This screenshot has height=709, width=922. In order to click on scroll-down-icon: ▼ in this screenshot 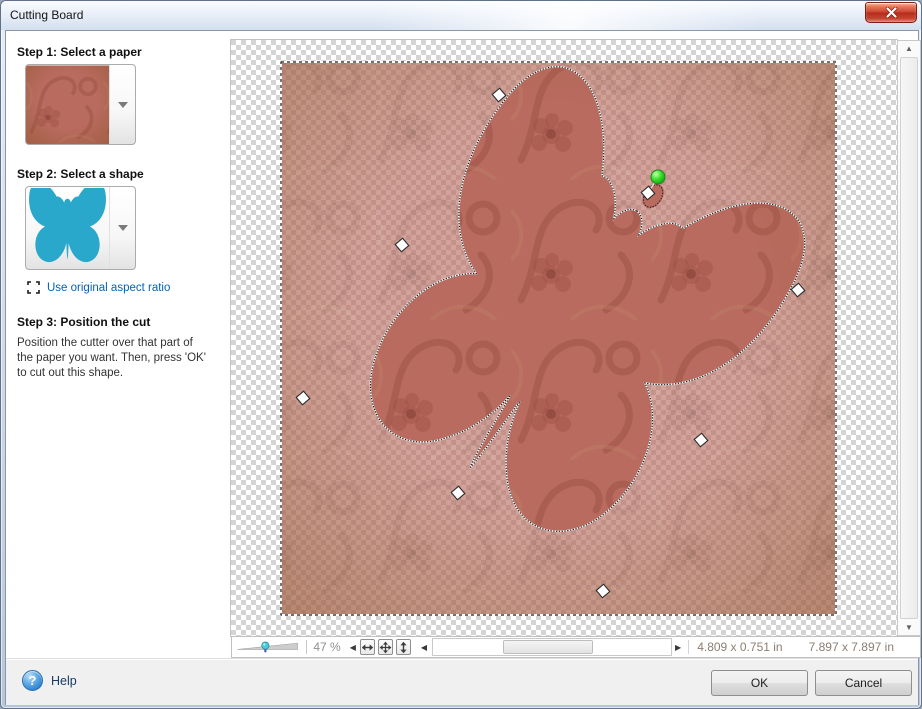, I will do `click(909, 627)`.